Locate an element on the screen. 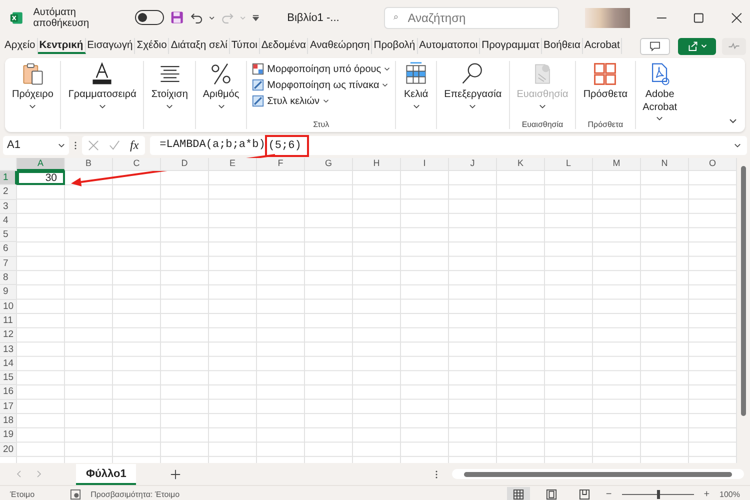 This screenshot has width=750, height=500. ribbon-tab: Διάταξη σελί is located at coordinates (199, 46).